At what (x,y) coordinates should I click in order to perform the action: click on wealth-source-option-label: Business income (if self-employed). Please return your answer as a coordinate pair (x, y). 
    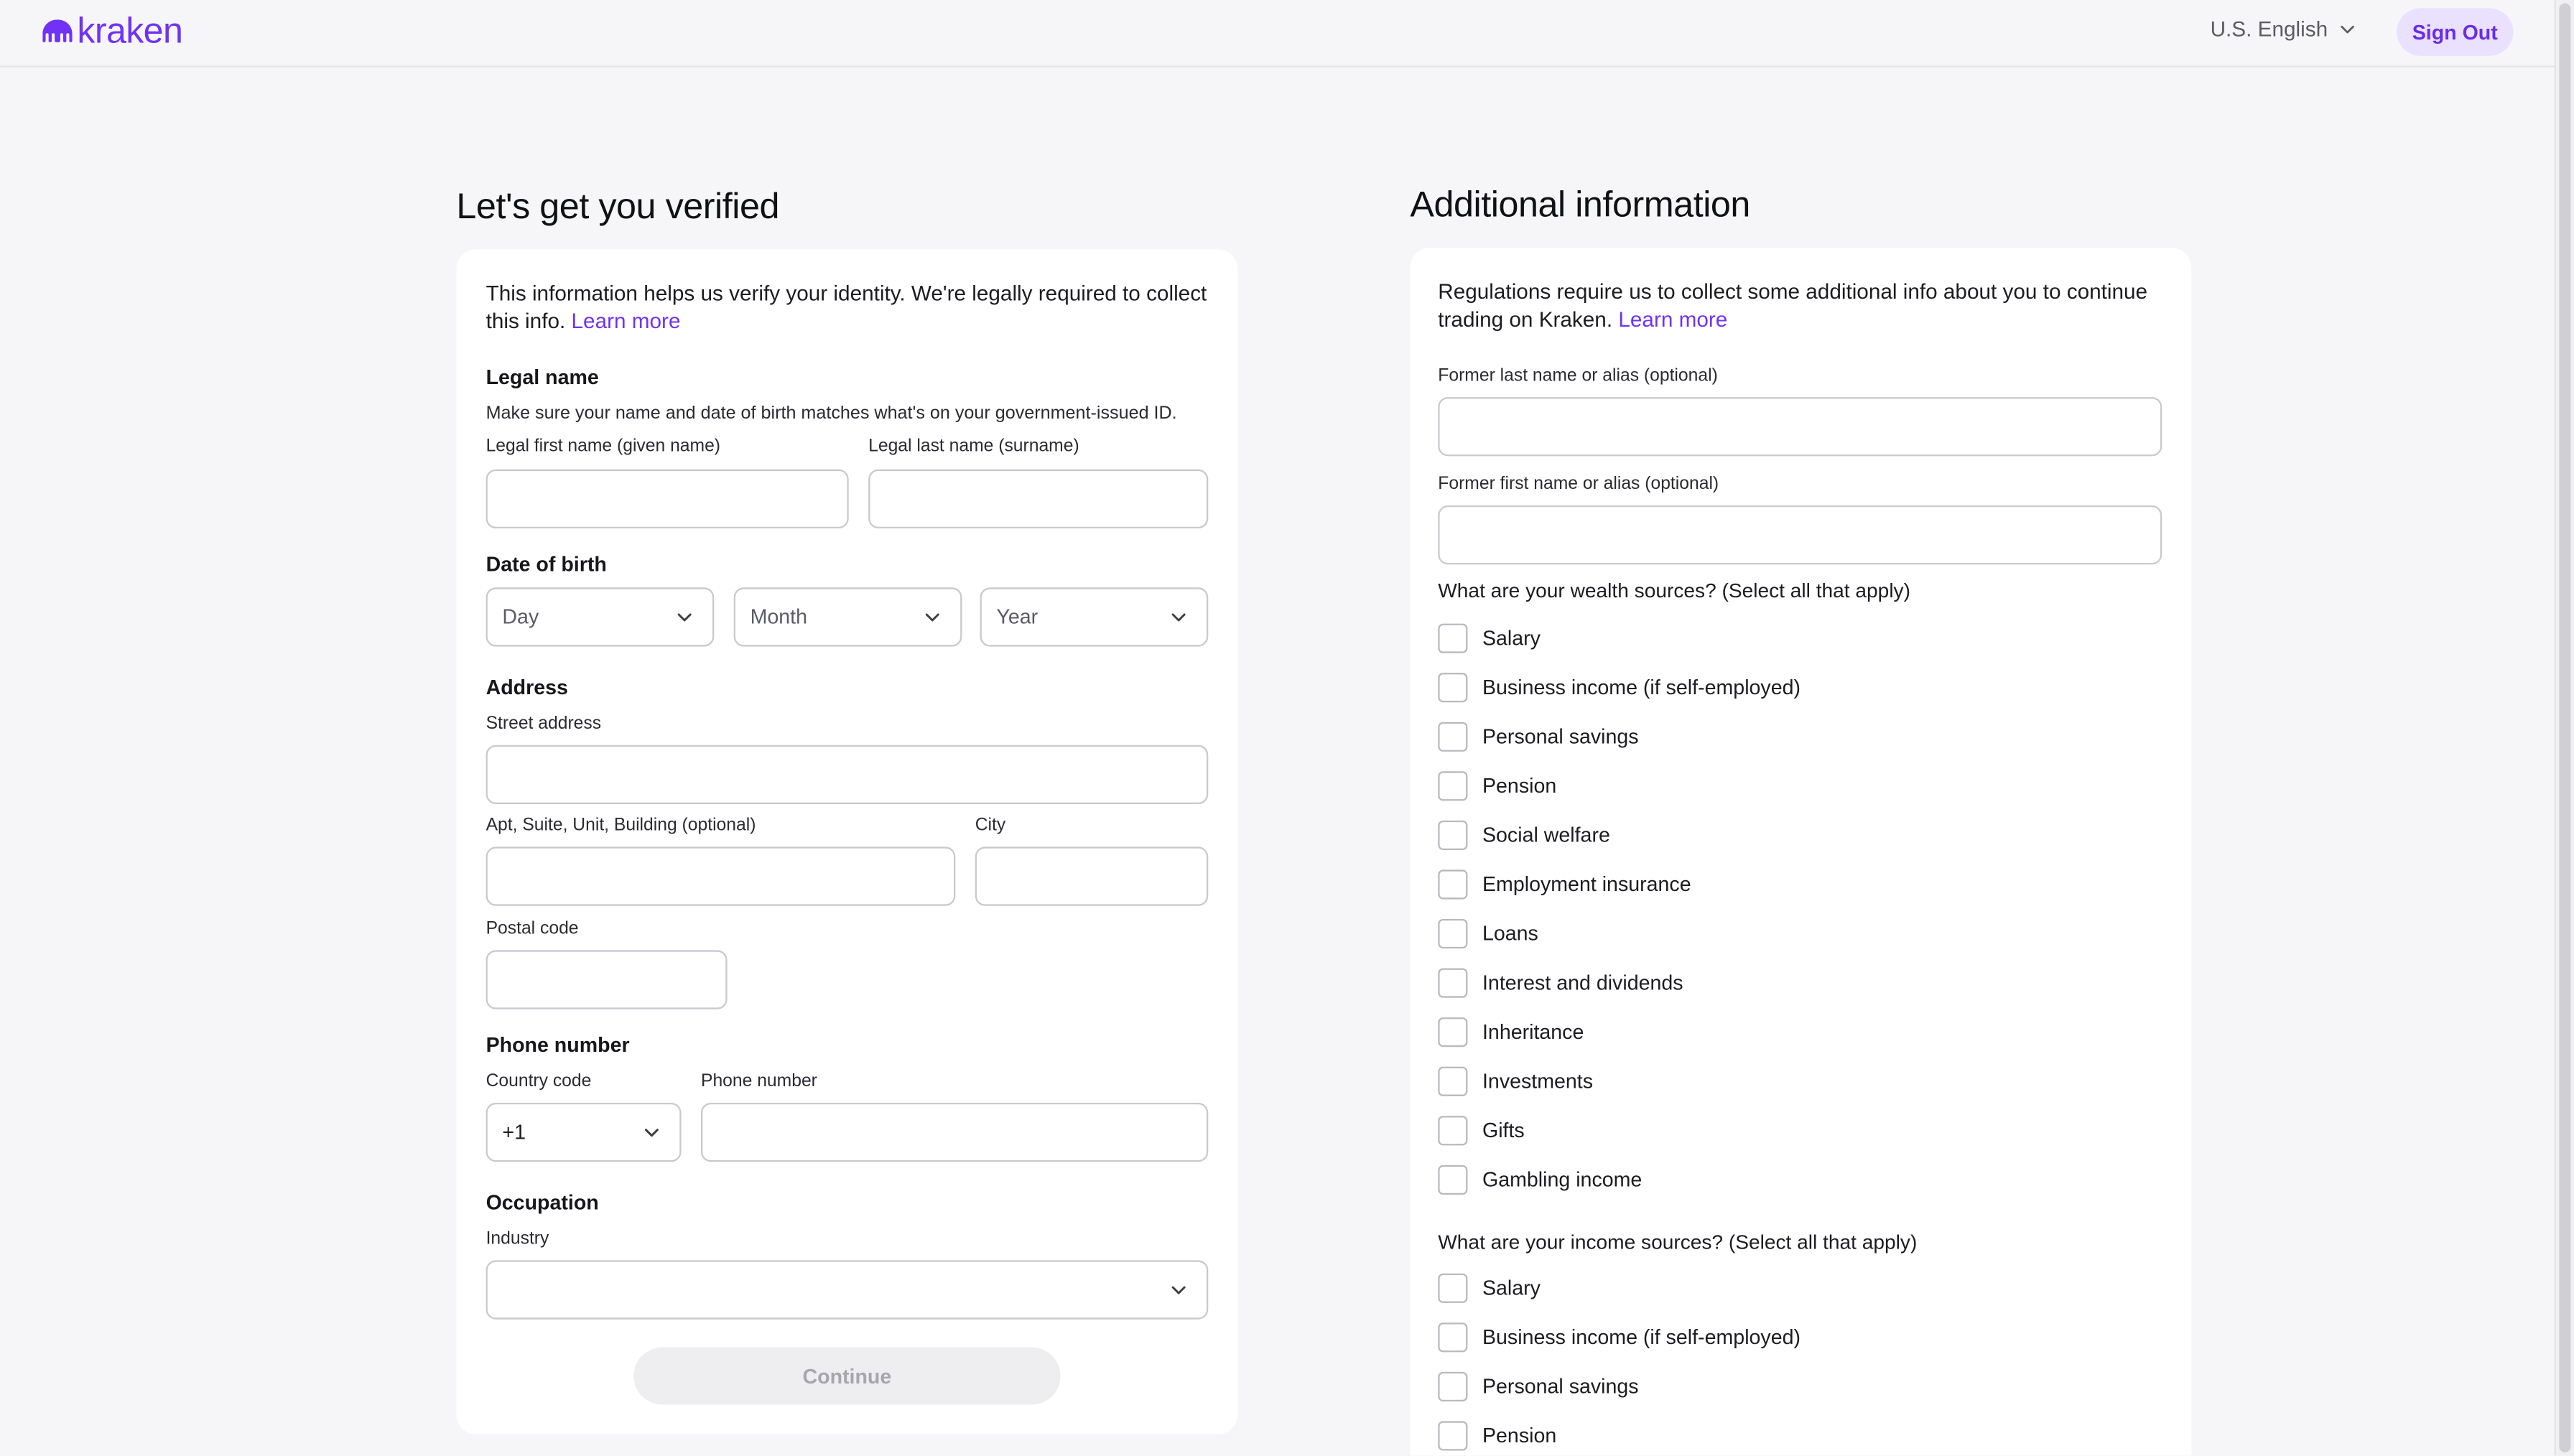
    Looking at the image, I should click on (1641, 687).